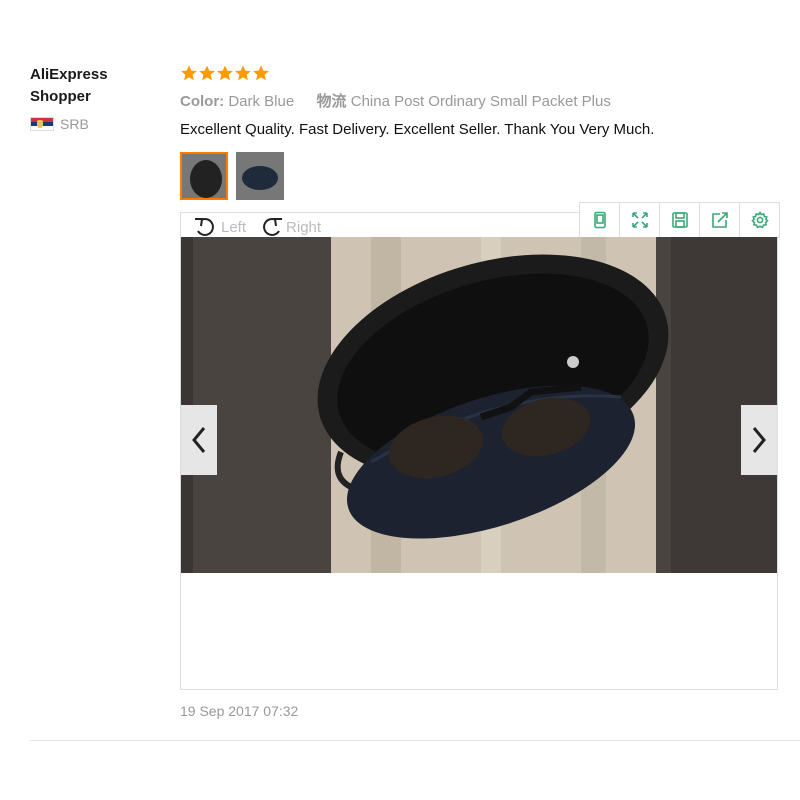 Image resolution: width=800 pixels, height=800 pixels. I want to click on country-code: SRB, so click(74, 124).